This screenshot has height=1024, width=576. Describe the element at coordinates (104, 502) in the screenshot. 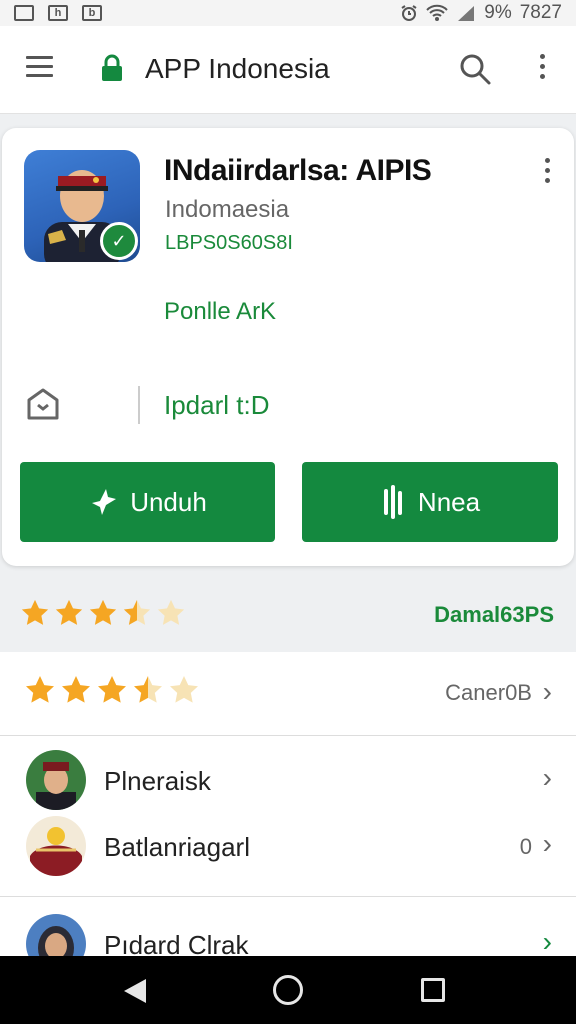

I see `download-arrow-icon` at that location.